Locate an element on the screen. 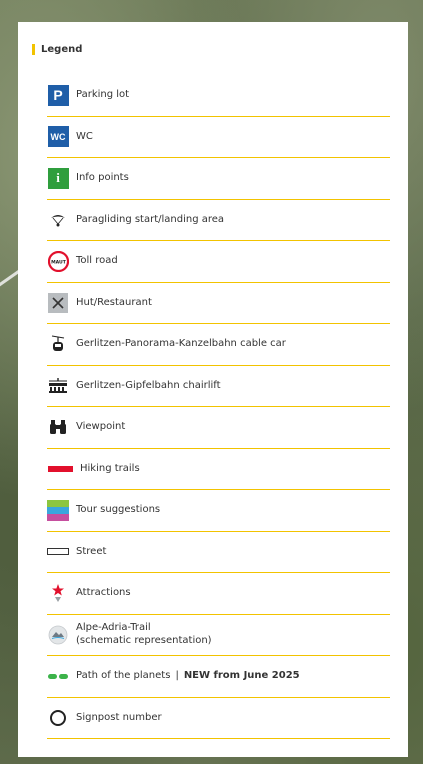 This screenshot has width=423, height=764. title-accent-bar is located at coordinates (33, 49).